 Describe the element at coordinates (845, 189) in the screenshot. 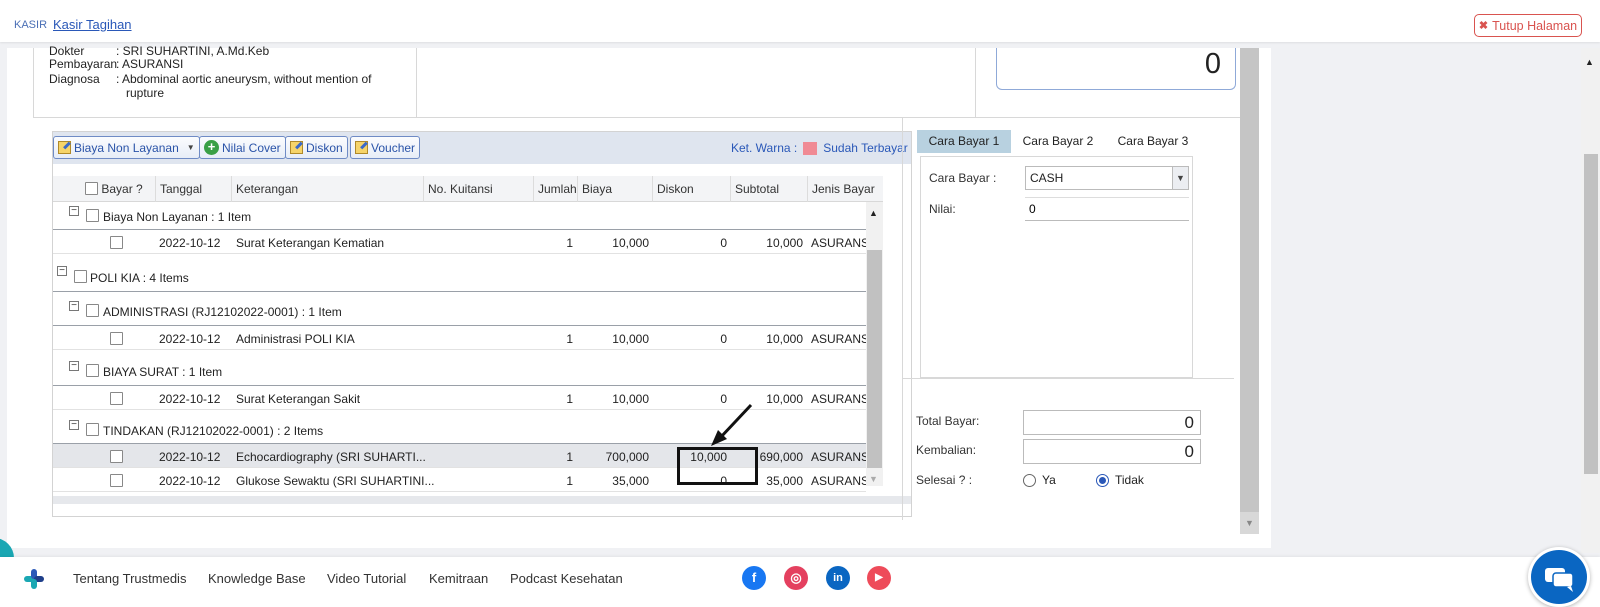

I see `col-jenis-bayar: Jenis Bayar` at that location.